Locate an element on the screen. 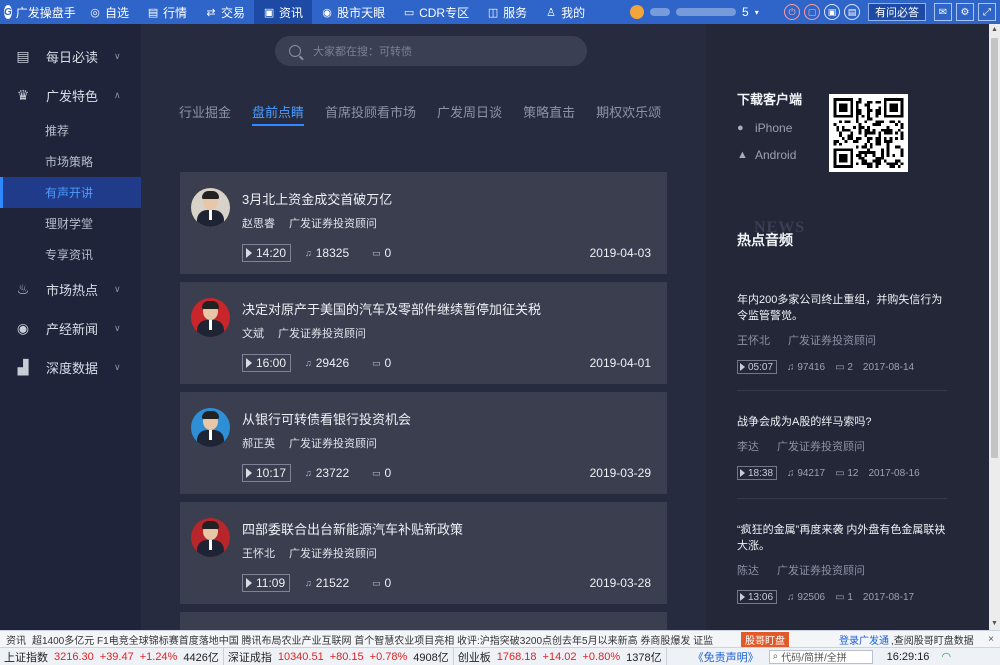 This screenshot has width=1000, height=665. audio-card-partial is located at coordinates (423, 621).